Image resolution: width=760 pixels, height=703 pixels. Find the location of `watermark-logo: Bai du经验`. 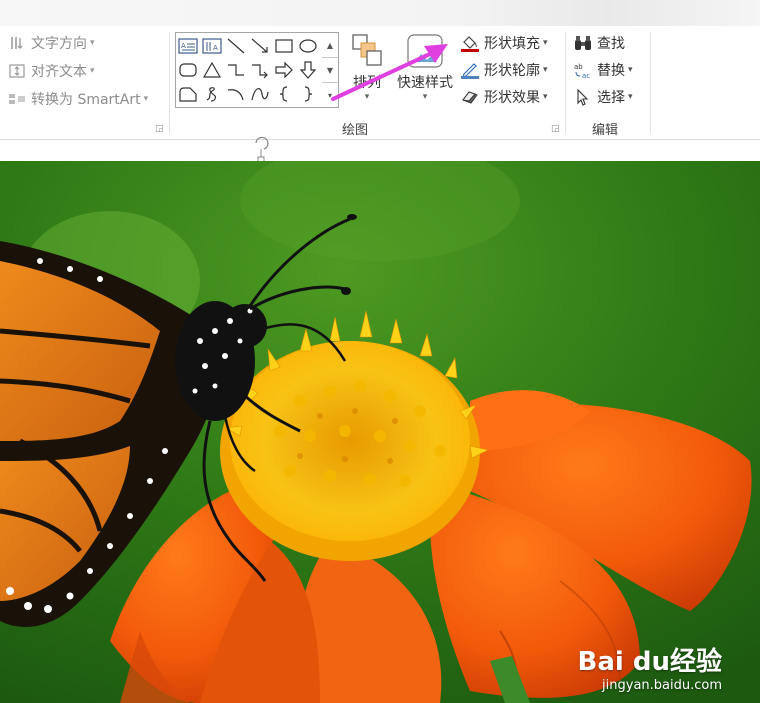

watermark-logo: Bai du经验 is located at coordinates (649, 662).